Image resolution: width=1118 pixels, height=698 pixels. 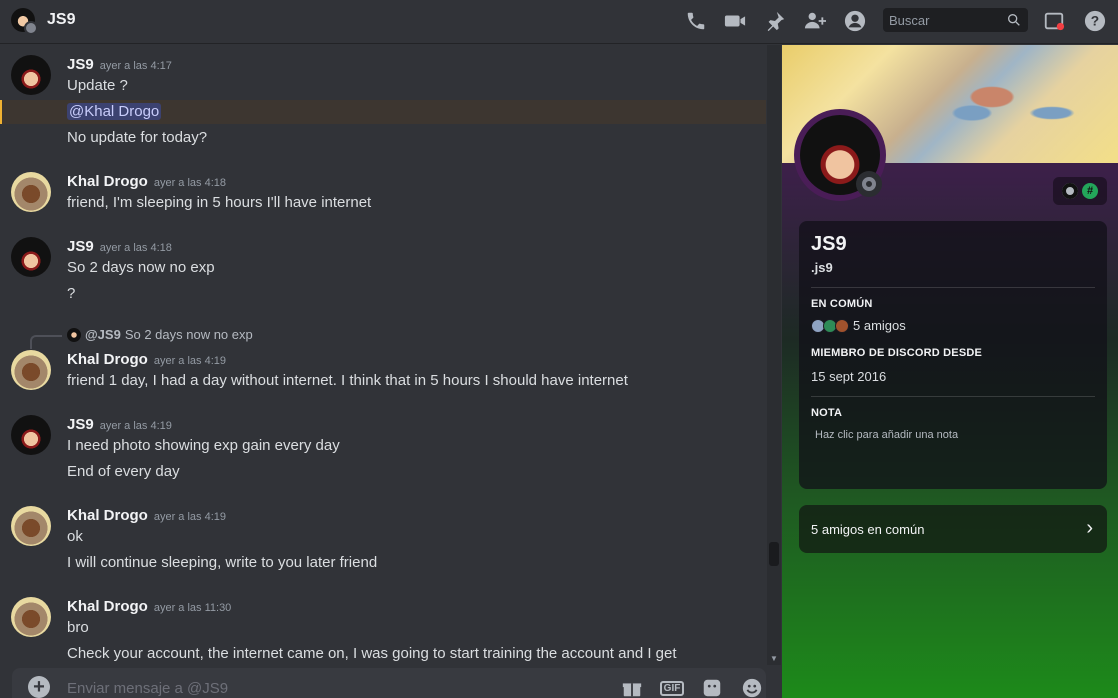 I want to click on message-text: End of every day, so click(x=123, y=471).